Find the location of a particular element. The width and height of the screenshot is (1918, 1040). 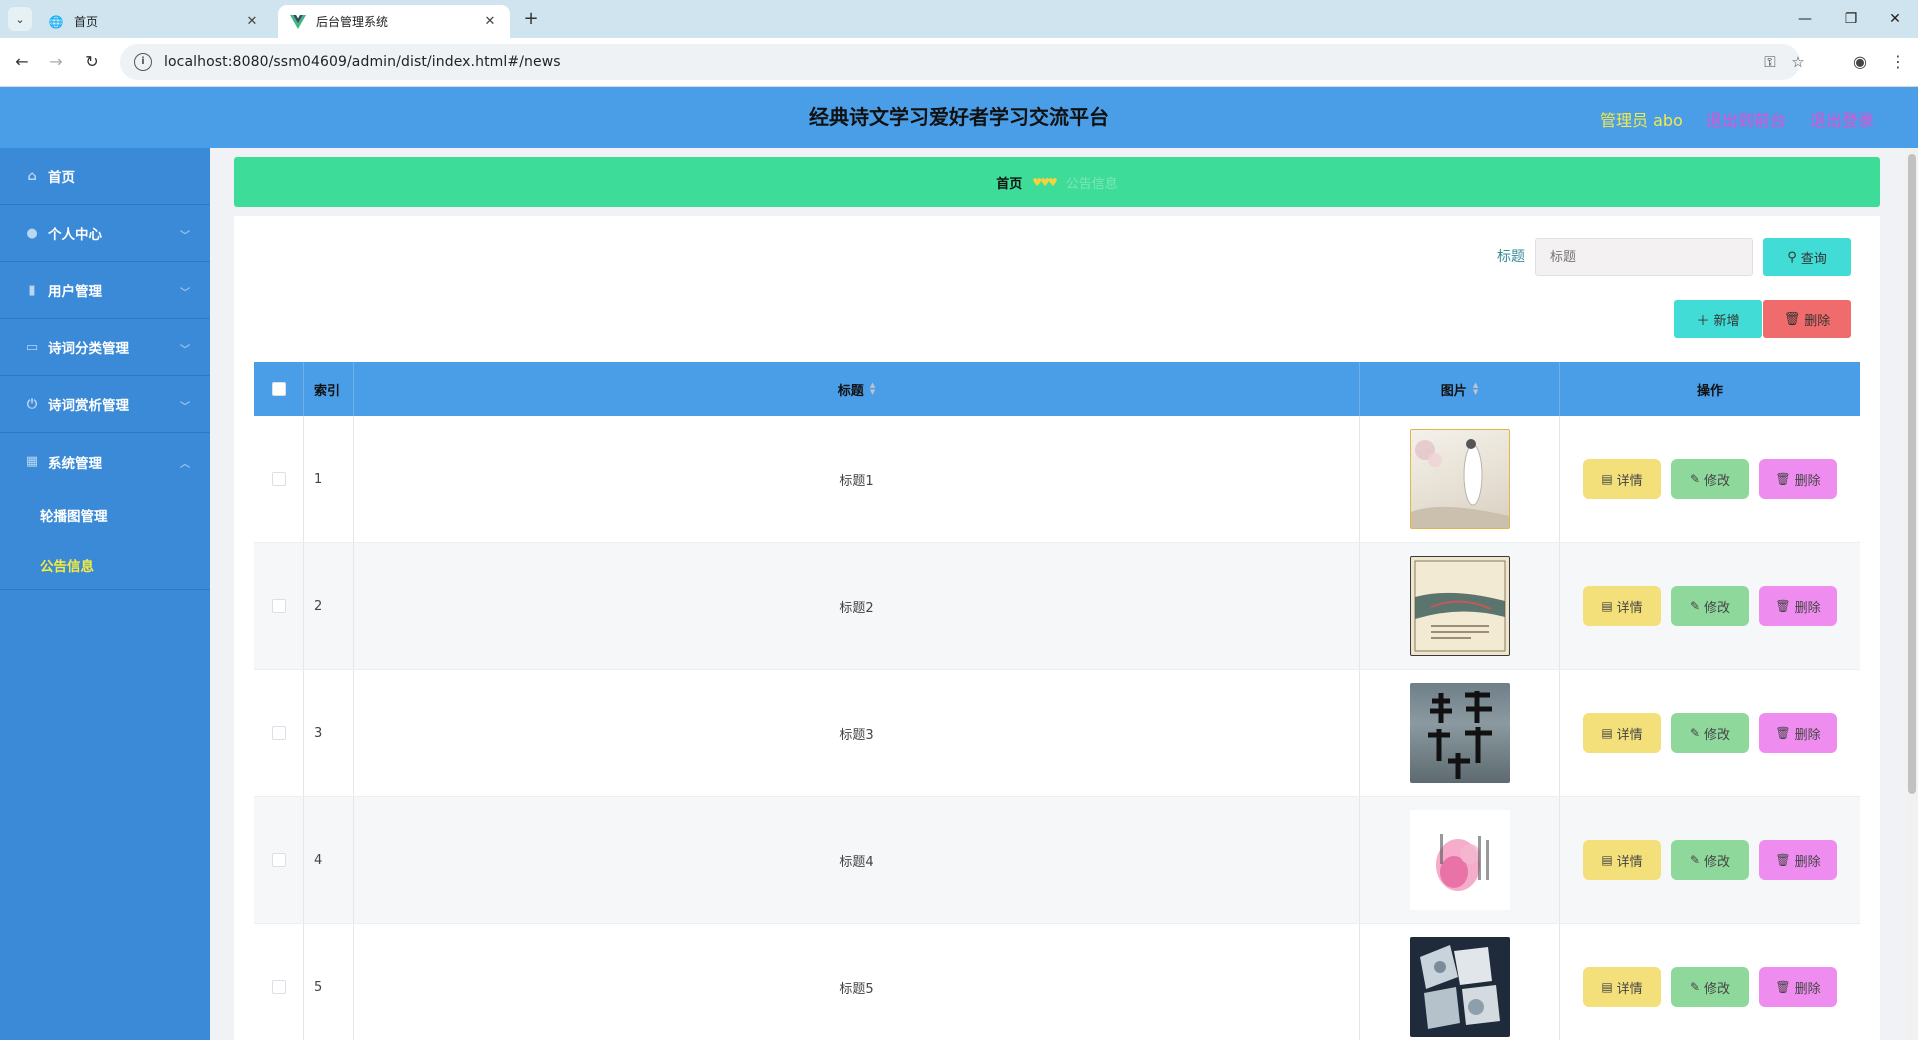

bookmark-star-icon: ☆ is located at coordinates (1798, 62).